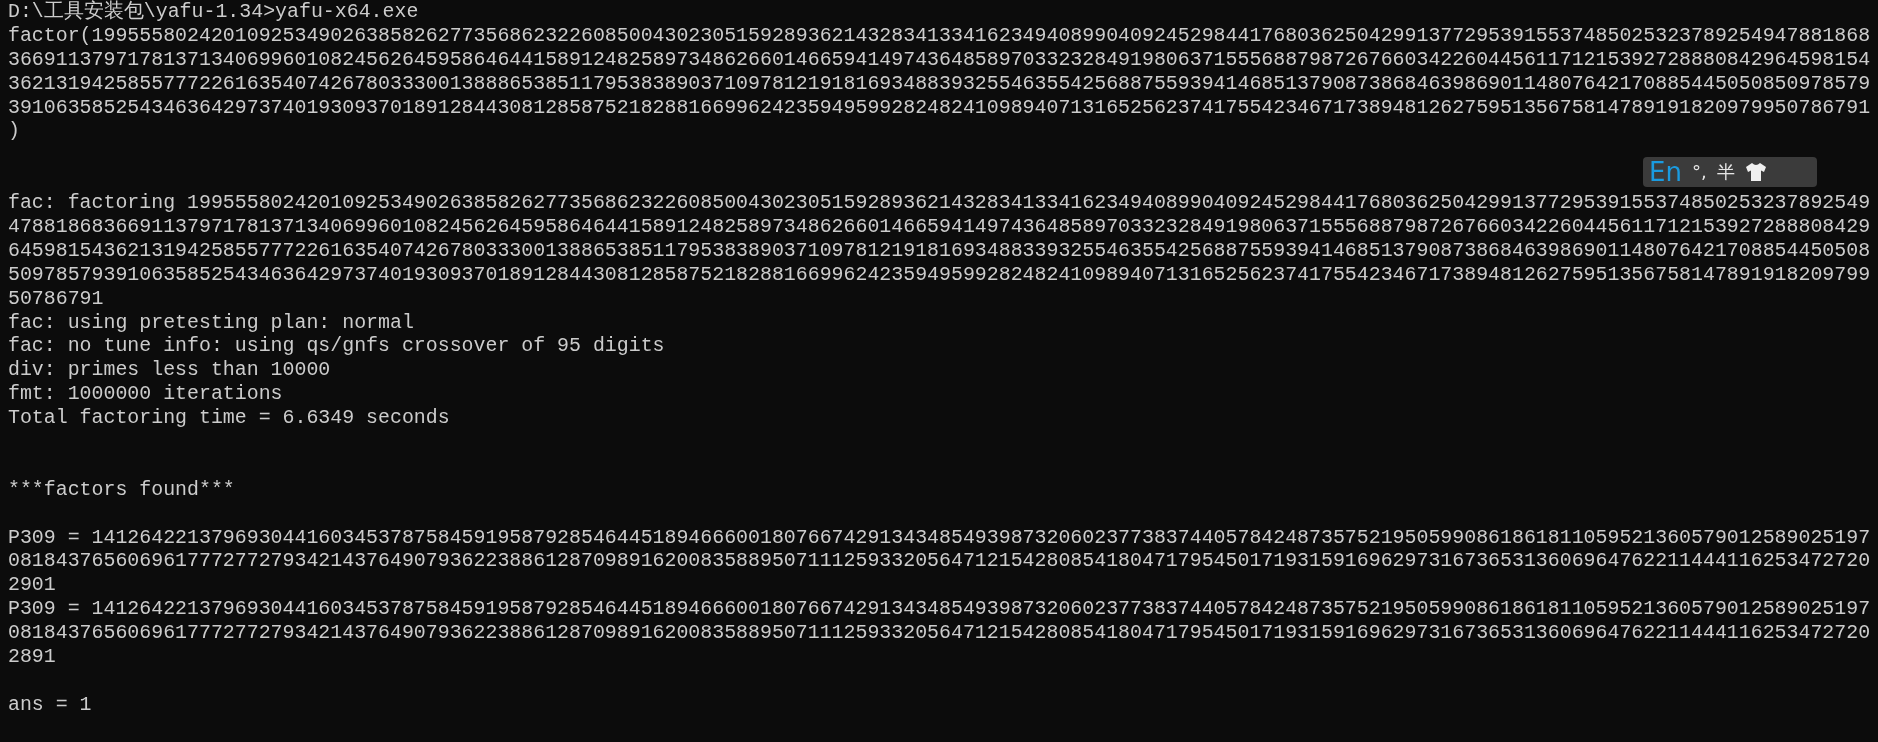 This screenshot has height=742, width=1878. What do you see at coordinates (213, 12) in the screenshot?
I see `terminal-line: D:\工具安装包\yafu-1.34>yafu-x64.exe` at bounding box center [213, 12].